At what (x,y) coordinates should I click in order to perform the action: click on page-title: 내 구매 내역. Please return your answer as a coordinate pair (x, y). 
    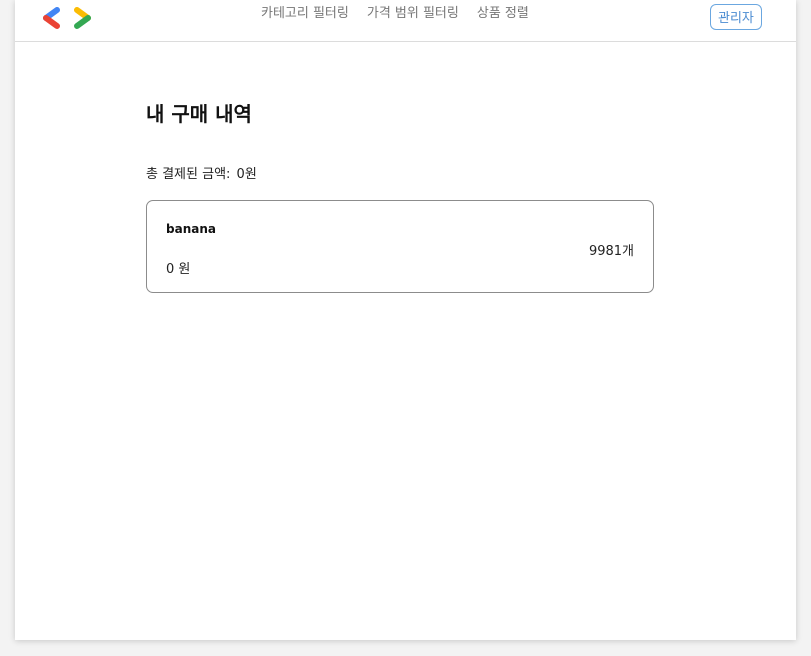
    Looking at the image, I should click on (199, 114).